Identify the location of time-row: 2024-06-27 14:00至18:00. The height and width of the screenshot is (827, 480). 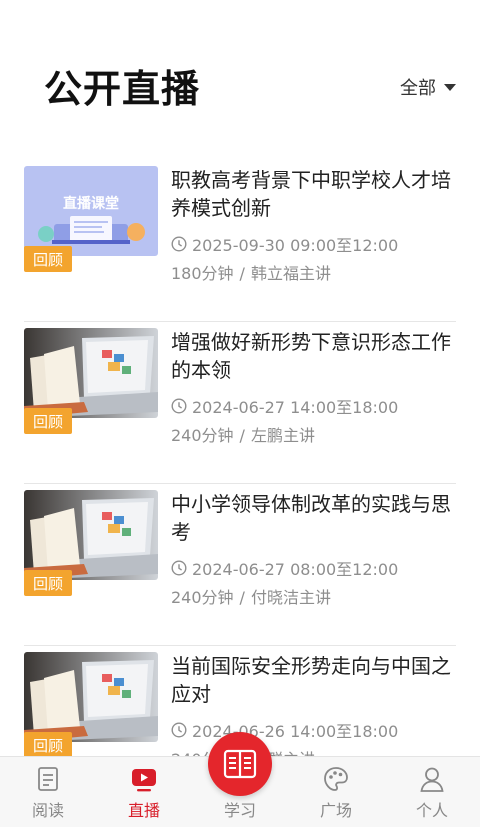
(284, 406).